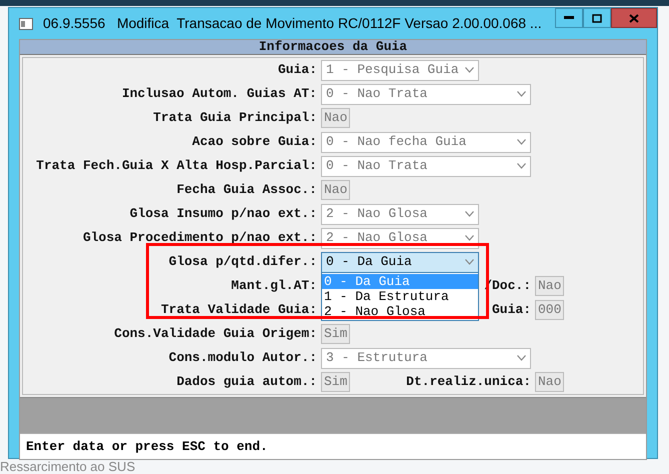 The image size is (669, 474). What do you see at coordinates (254, 142) in the screenshot?
I see `field-label: Acao sobre Guia:` at bounding box center [254, 142].